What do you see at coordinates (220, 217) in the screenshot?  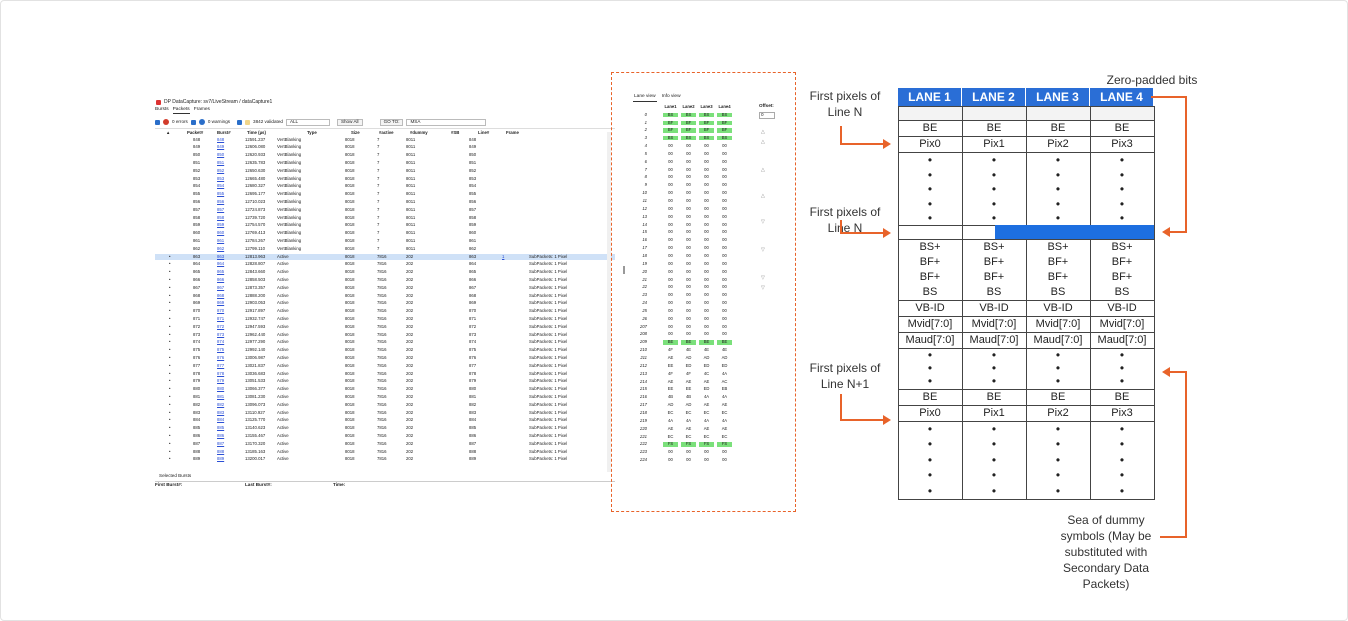 I see `cell-b: 858` at bounding box center [220, 217].